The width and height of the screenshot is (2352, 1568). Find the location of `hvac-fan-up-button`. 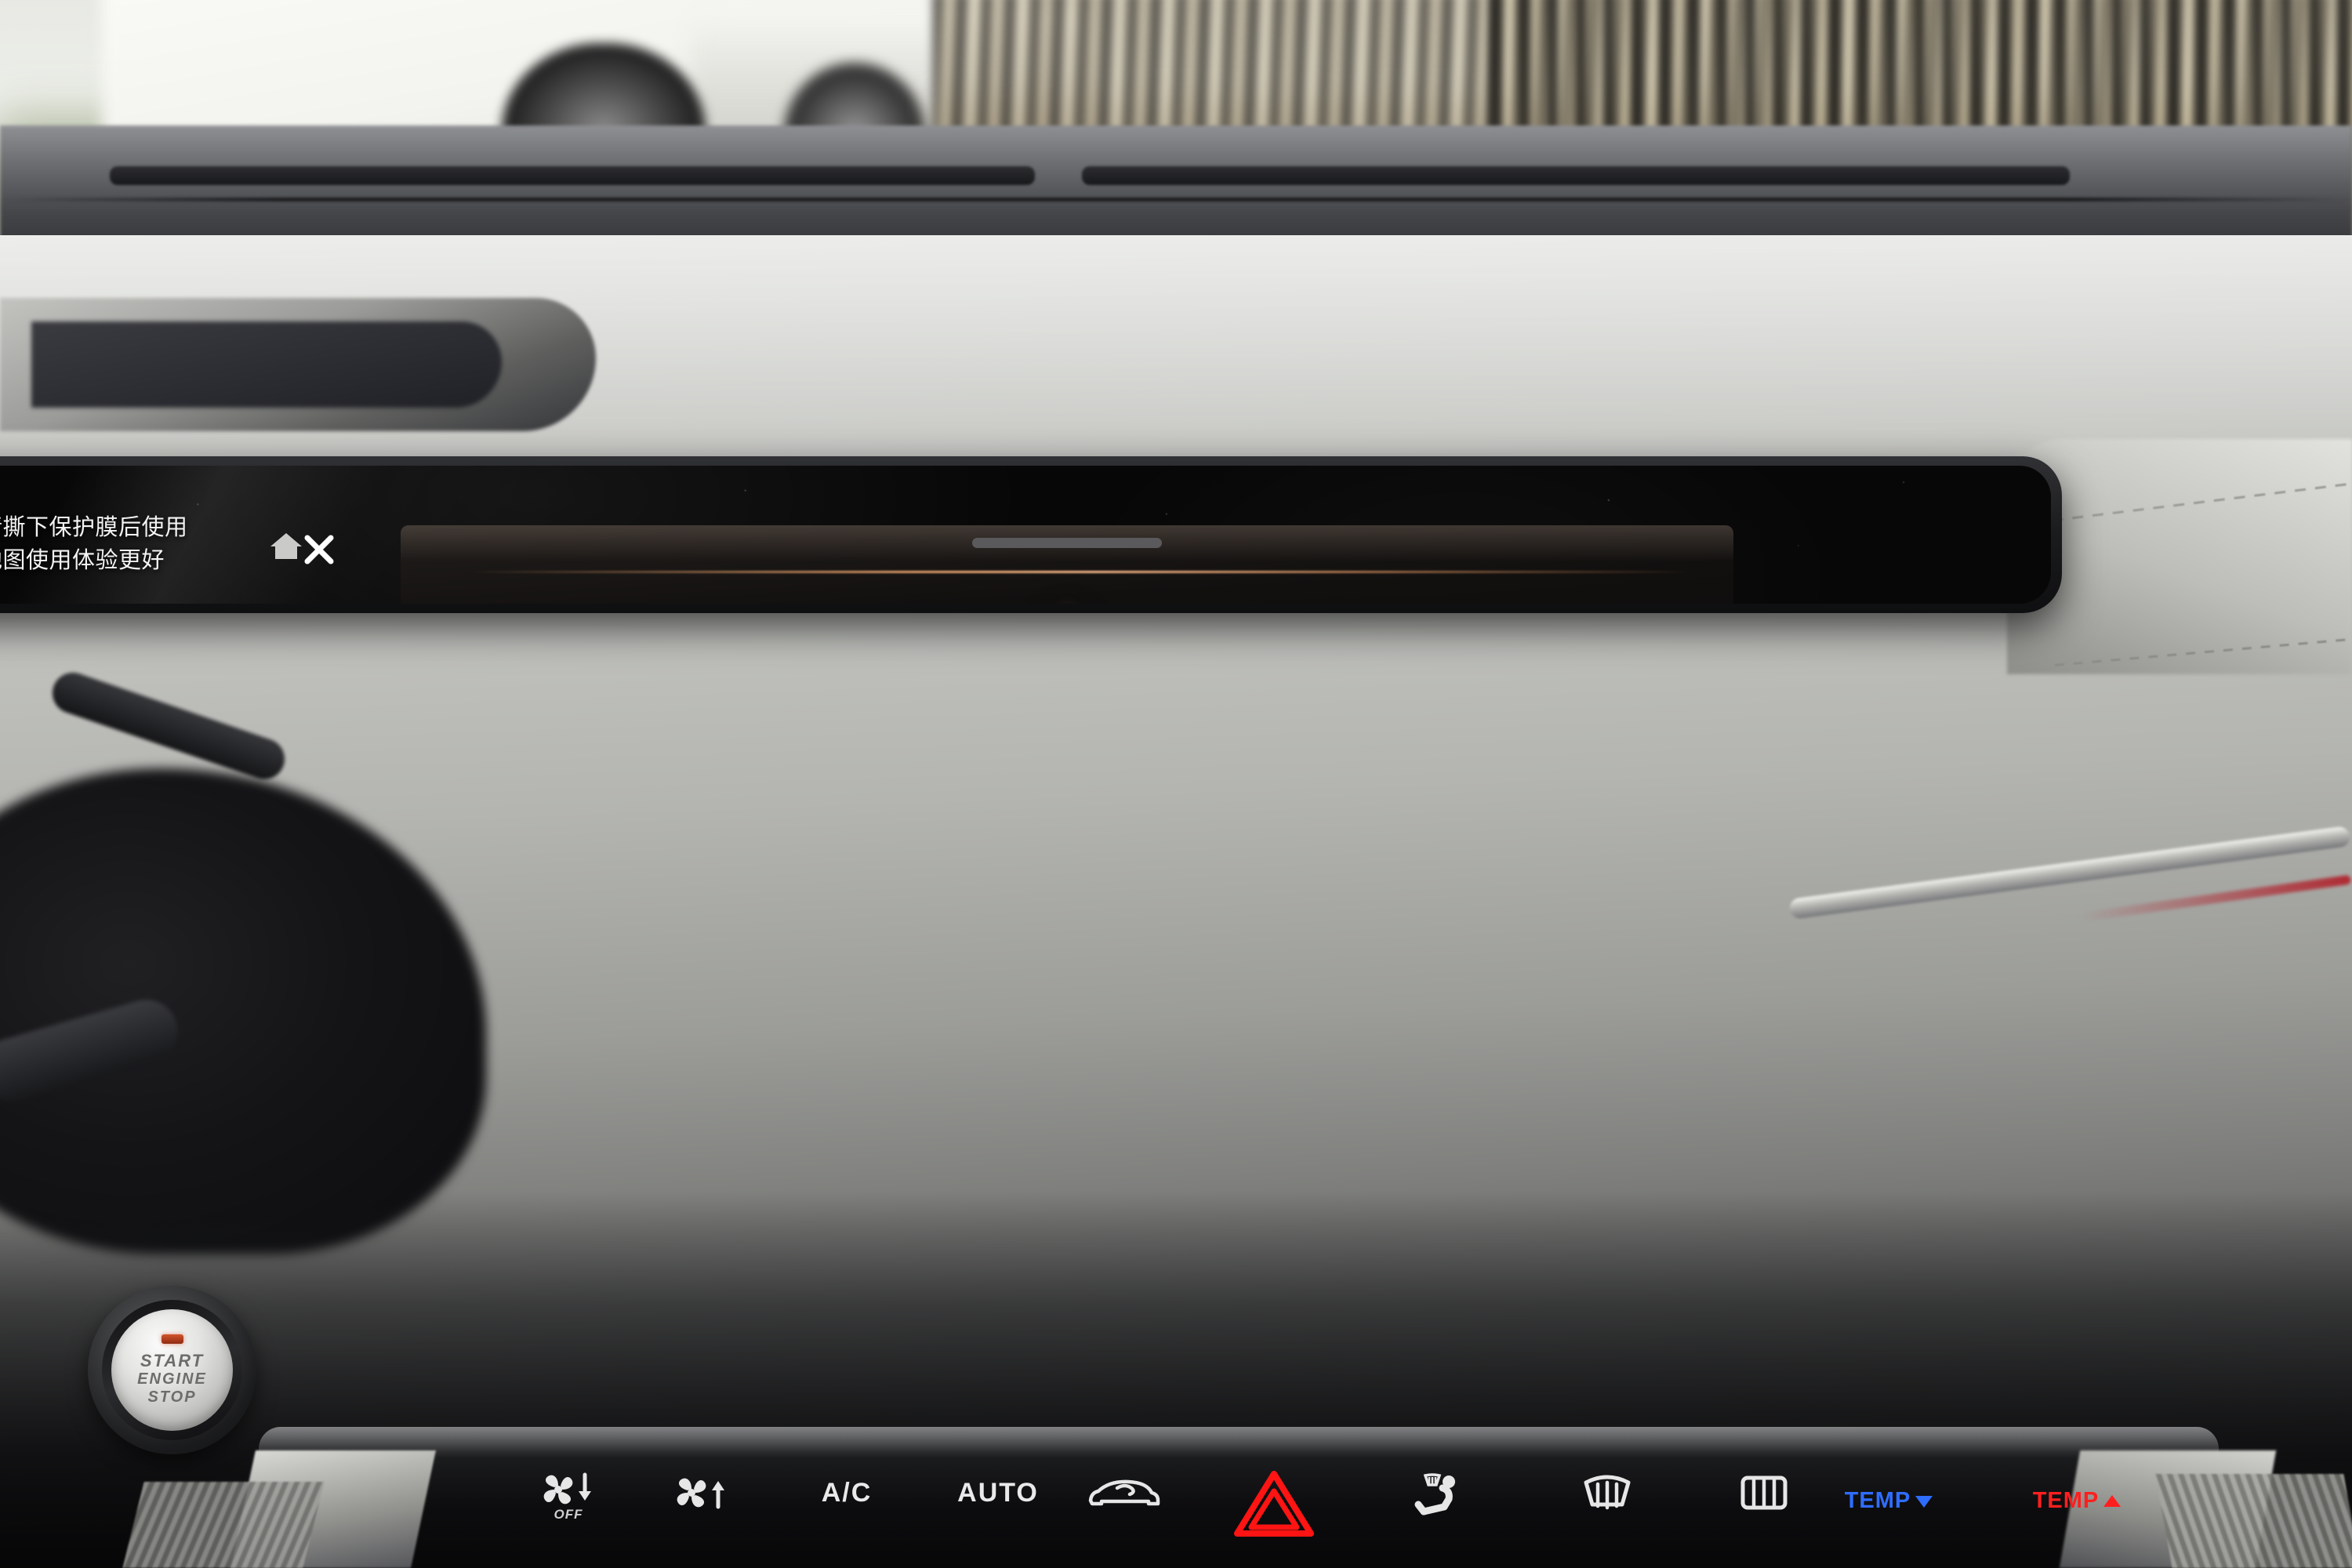

hvac-fan-up-button is located at coordinates (702, 1493).